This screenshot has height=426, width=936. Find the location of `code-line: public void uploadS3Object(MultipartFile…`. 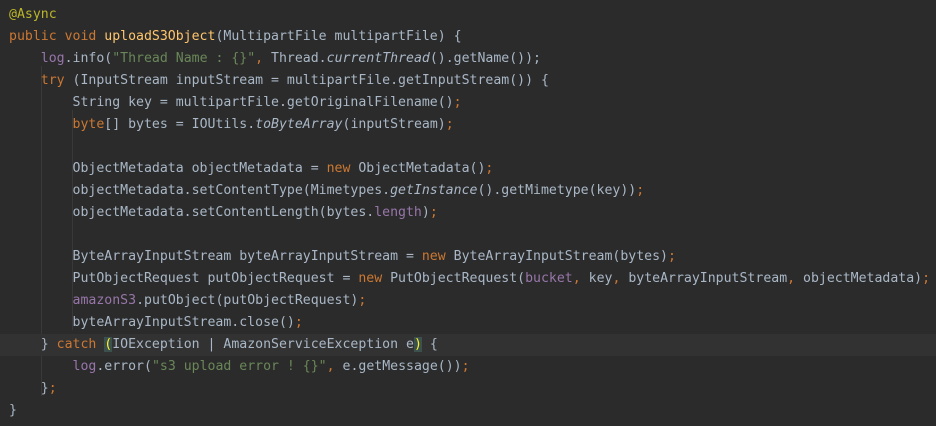

code-line: public void uploadS3Object(MultipartFile… is located at coordinates (468, 37).